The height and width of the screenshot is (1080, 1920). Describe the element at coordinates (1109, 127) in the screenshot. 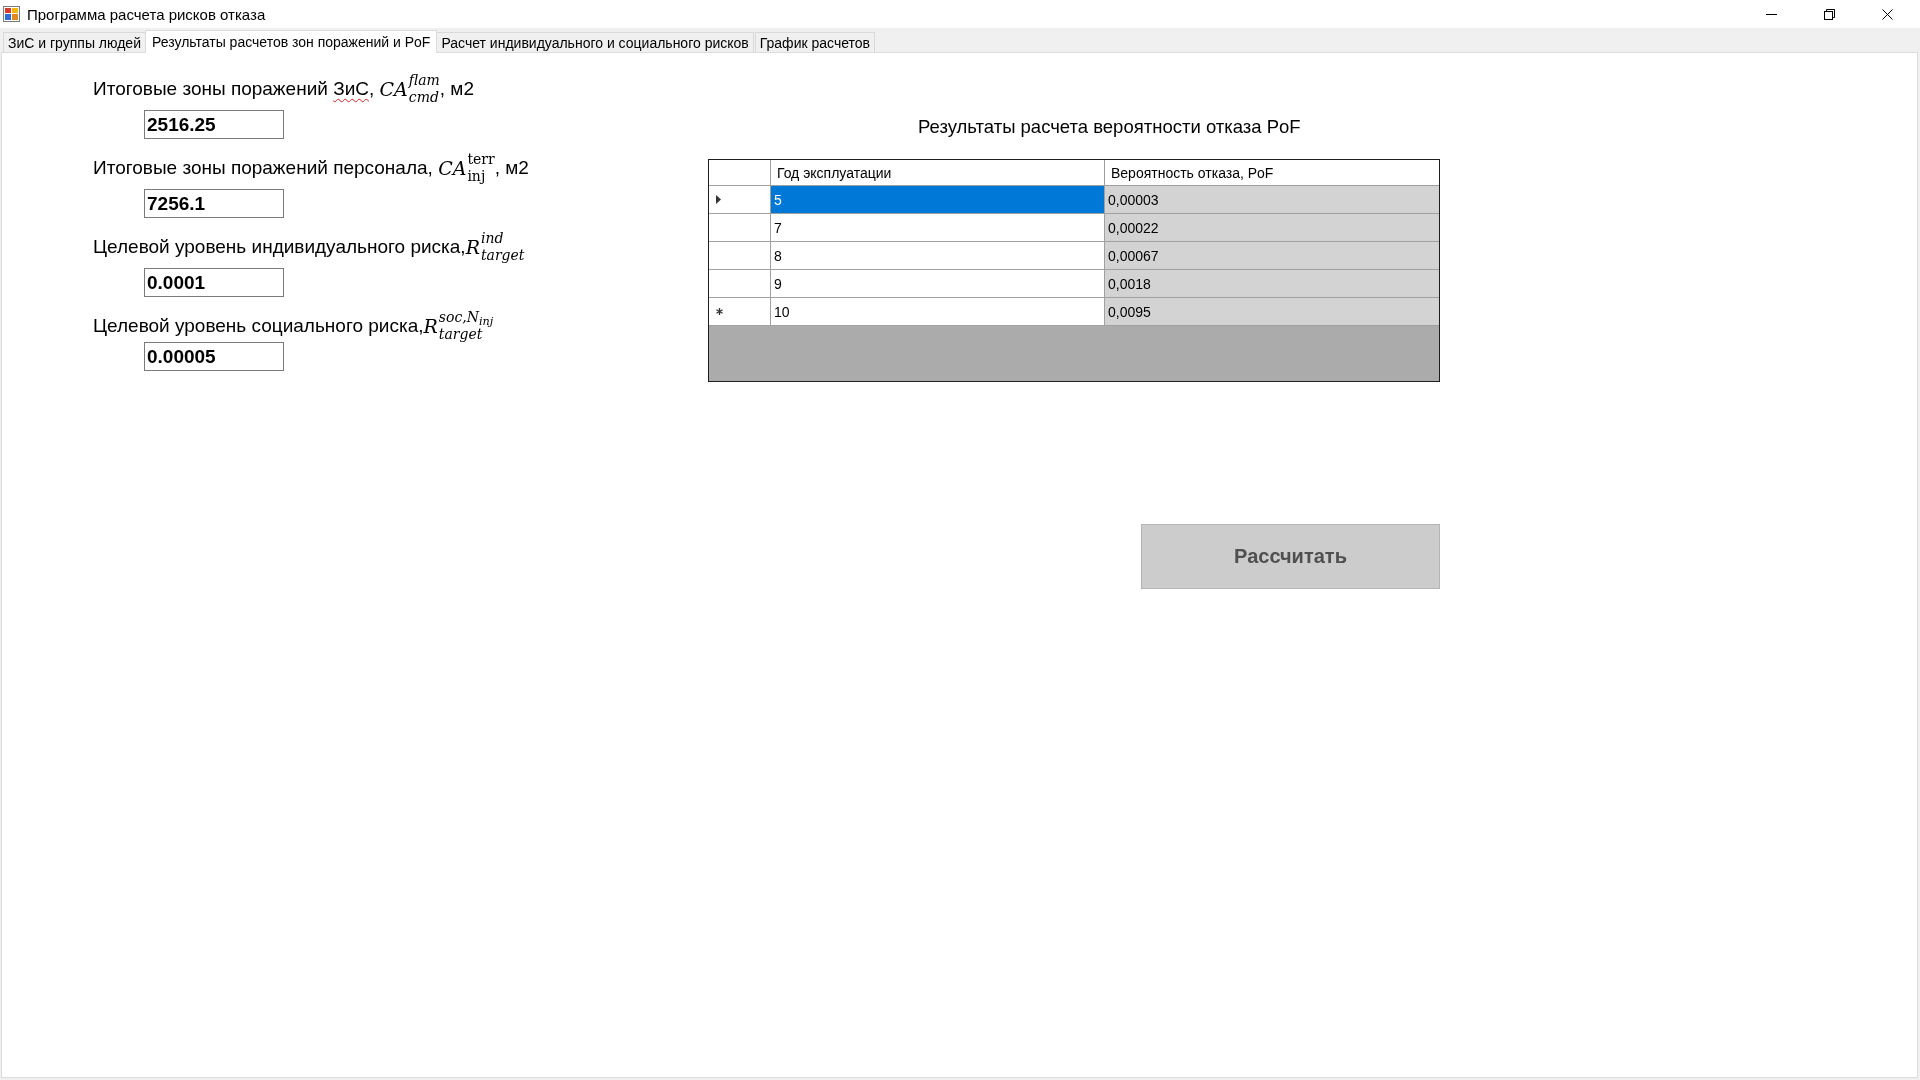

I see `grid-title: Результаты расчета вероятности отказа PoF` at that location.